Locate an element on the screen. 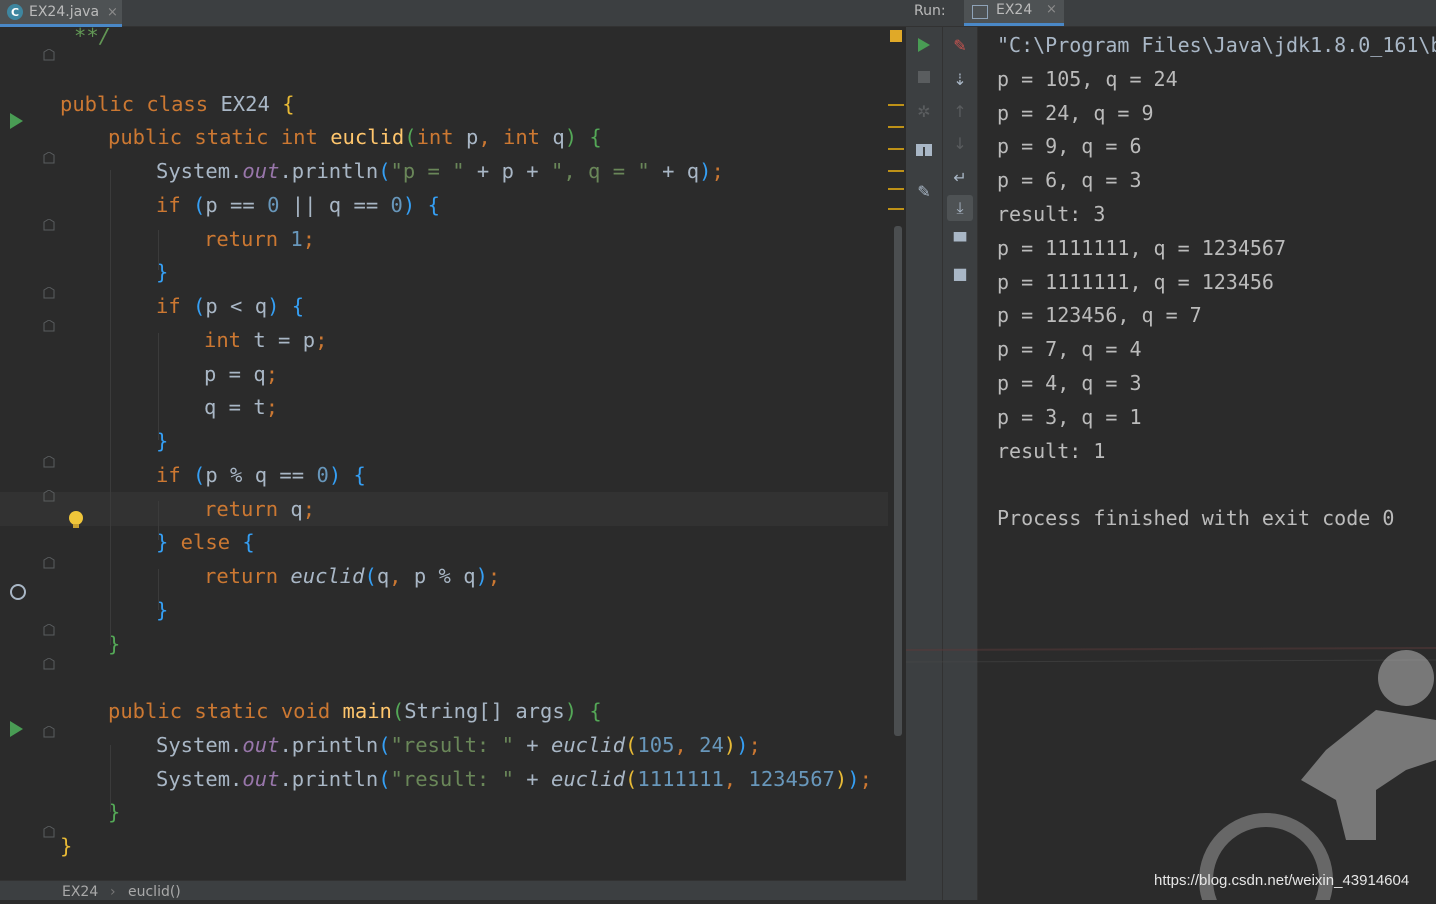 The image size is (1436, 904). soft-wrap-icon: ↵ is located at coordinates (960, 177).